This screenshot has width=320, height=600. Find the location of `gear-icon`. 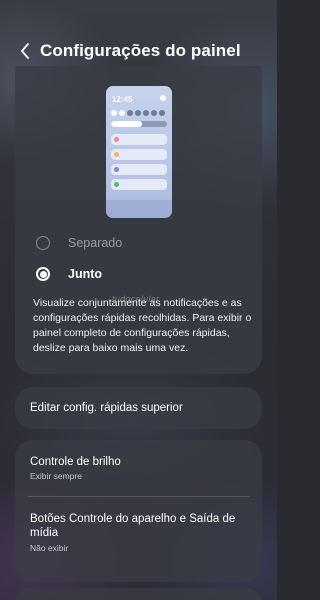

gear-icon is located at coordinates (163, 98).